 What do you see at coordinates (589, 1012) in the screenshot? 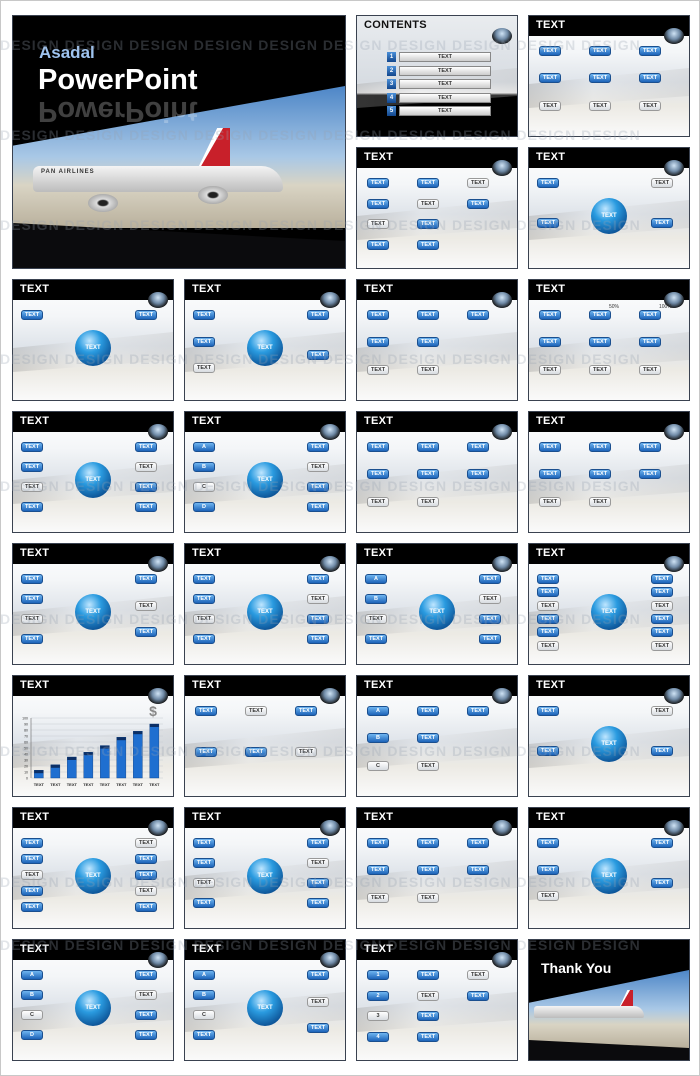
I see `airplane` at bounding box center [589, 1012].